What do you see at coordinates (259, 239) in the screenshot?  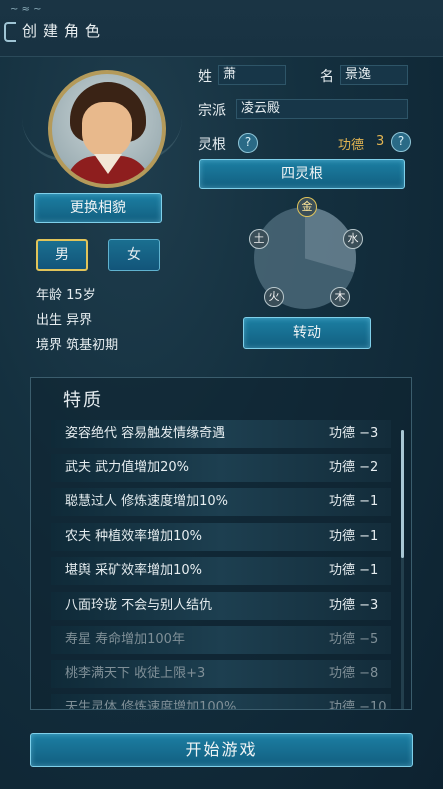 I see `element-earth: 土` at bounding box center [259, 239].